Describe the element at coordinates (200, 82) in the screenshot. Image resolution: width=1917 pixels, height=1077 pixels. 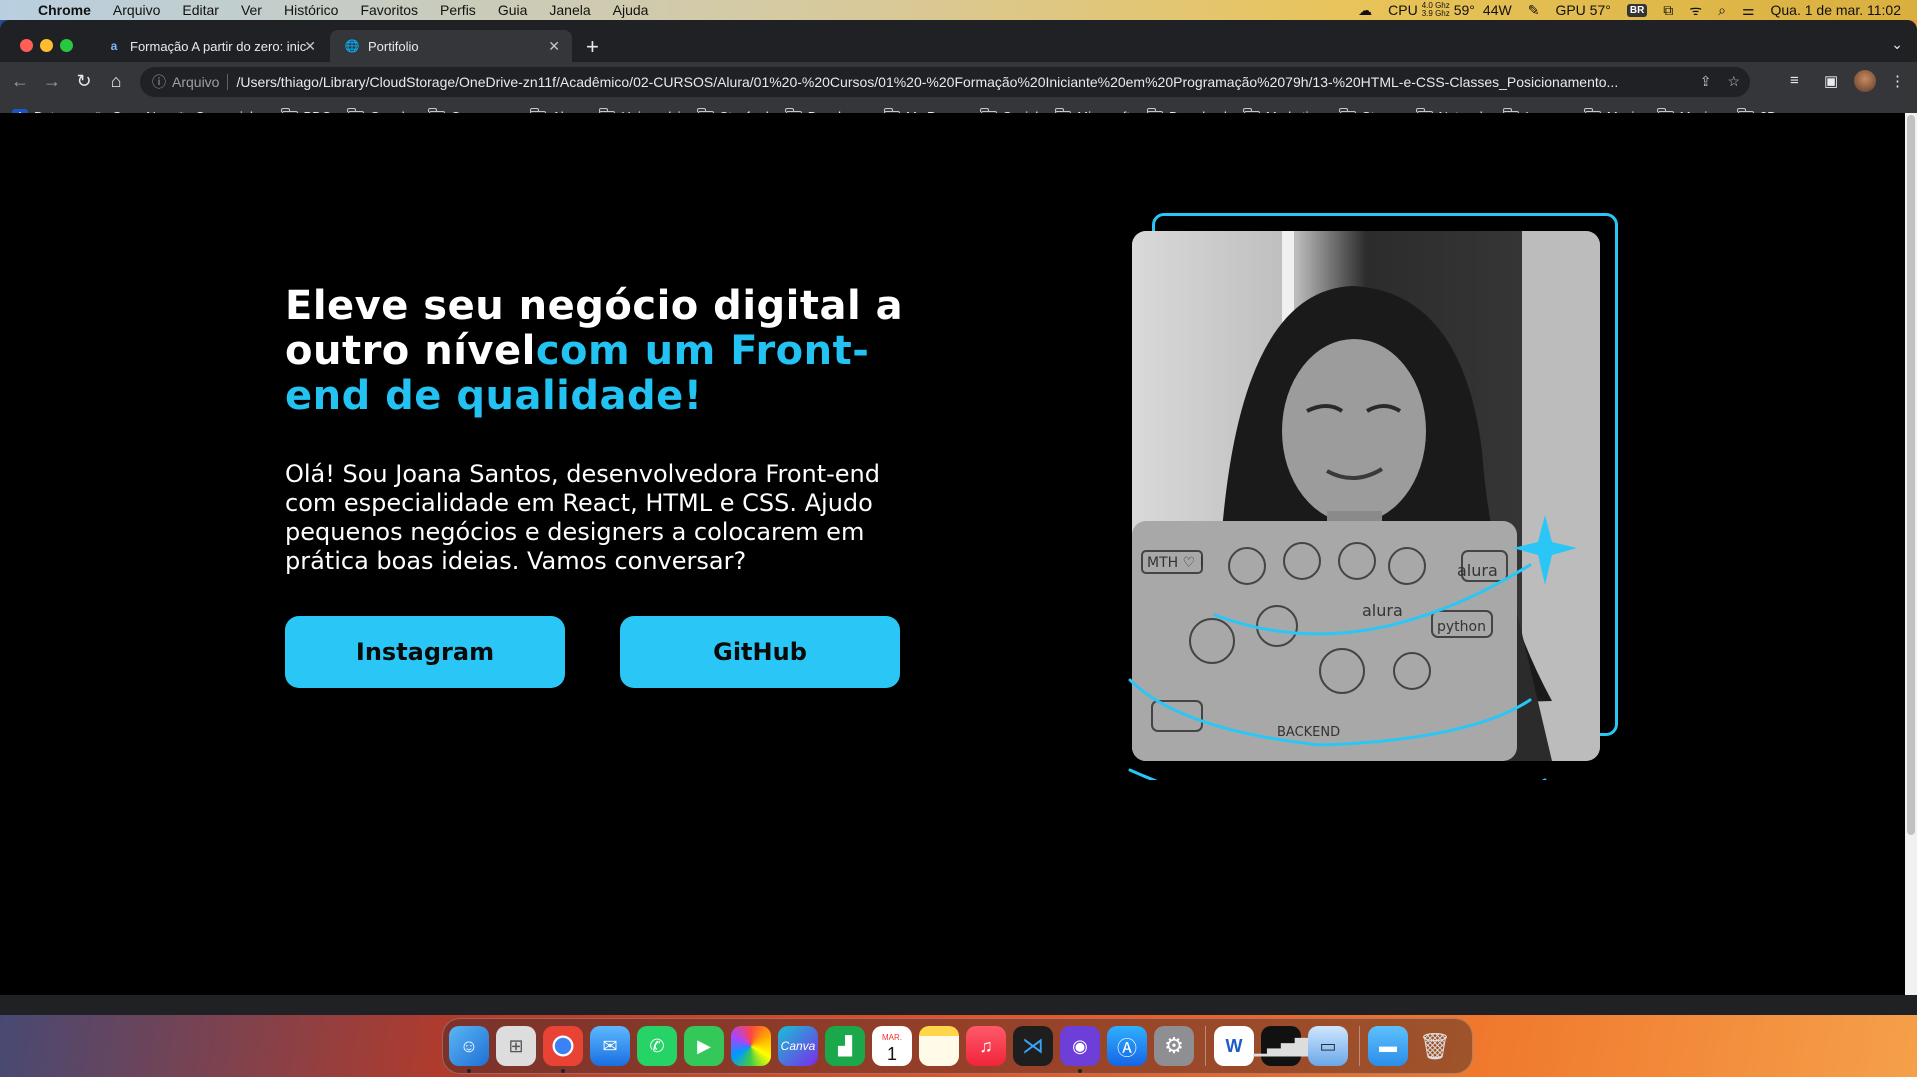
I see `scheme-label: Arquivo` at that location.